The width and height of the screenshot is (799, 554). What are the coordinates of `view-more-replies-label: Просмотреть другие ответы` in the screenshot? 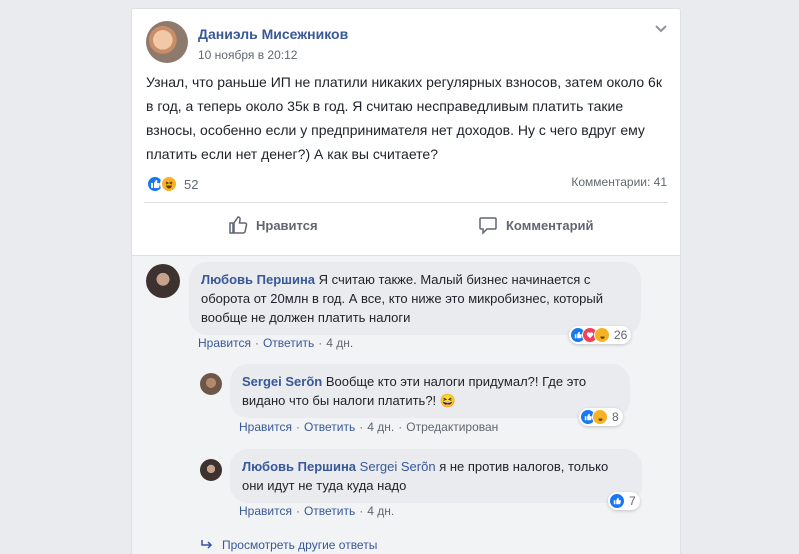 It's located at (300, 545).